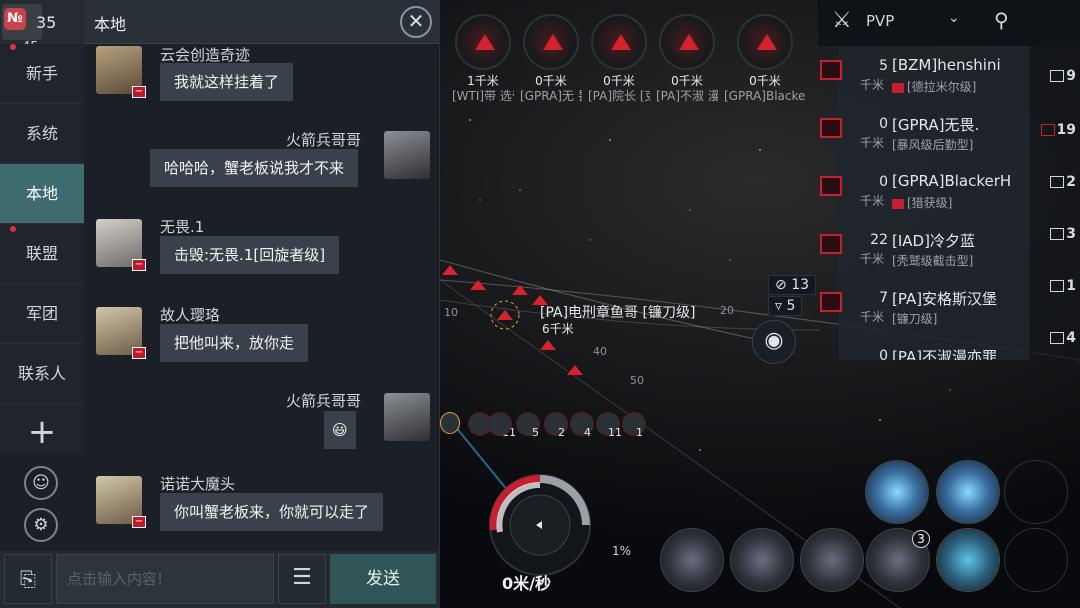 Image resolution: width=1080 pixels, height=608 pixels. What do you see at coordinates (42, 74) in the screenshot?
I see `channel-tab-newbie: 新手` at bounding box center [42, 74].